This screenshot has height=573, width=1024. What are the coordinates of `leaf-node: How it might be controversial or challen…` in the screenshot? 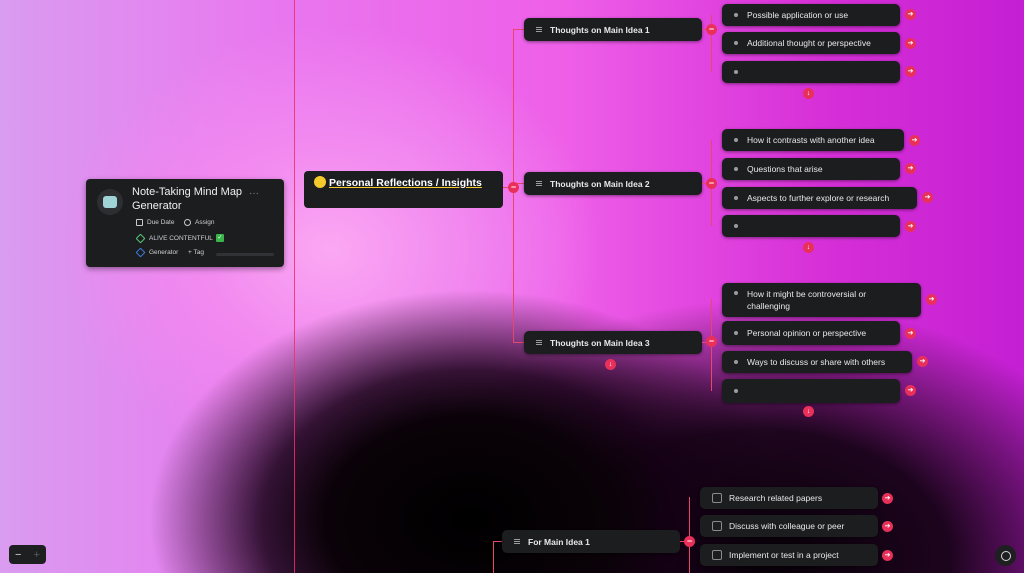 It's located at (821, 300).